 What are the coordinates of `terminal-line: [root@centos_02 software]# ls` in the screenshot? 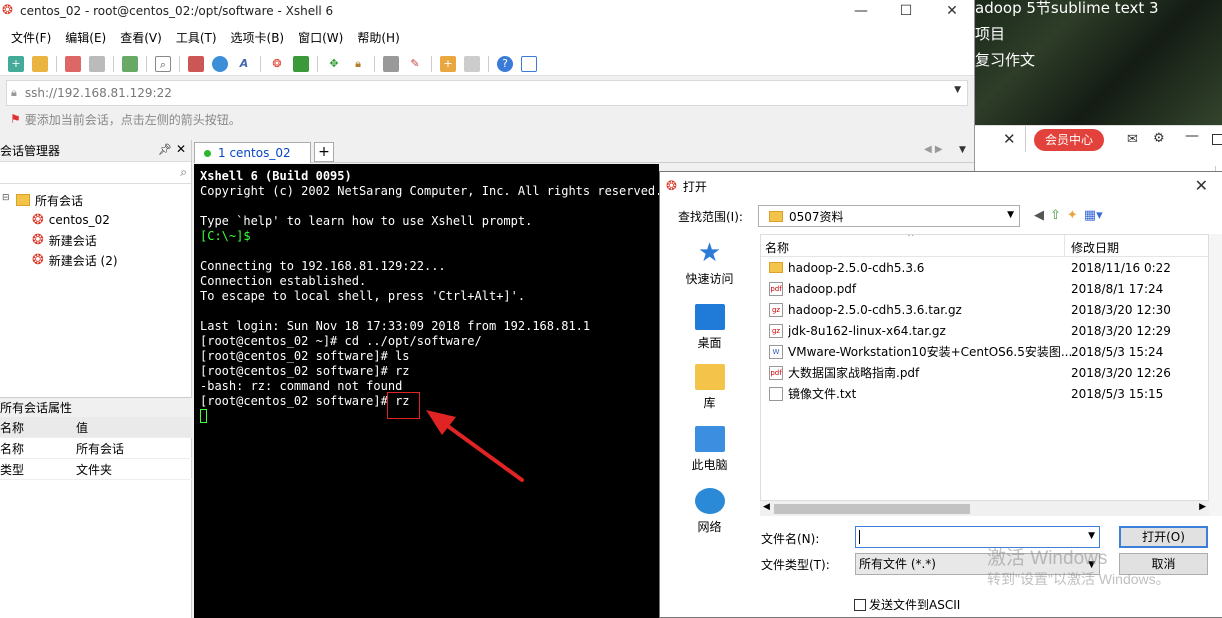 It's located at (305, 356).